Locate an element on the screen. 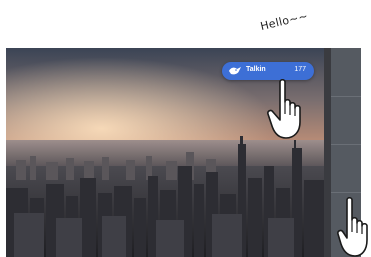  notification-count: 177 is located at coordinates (300, 69).